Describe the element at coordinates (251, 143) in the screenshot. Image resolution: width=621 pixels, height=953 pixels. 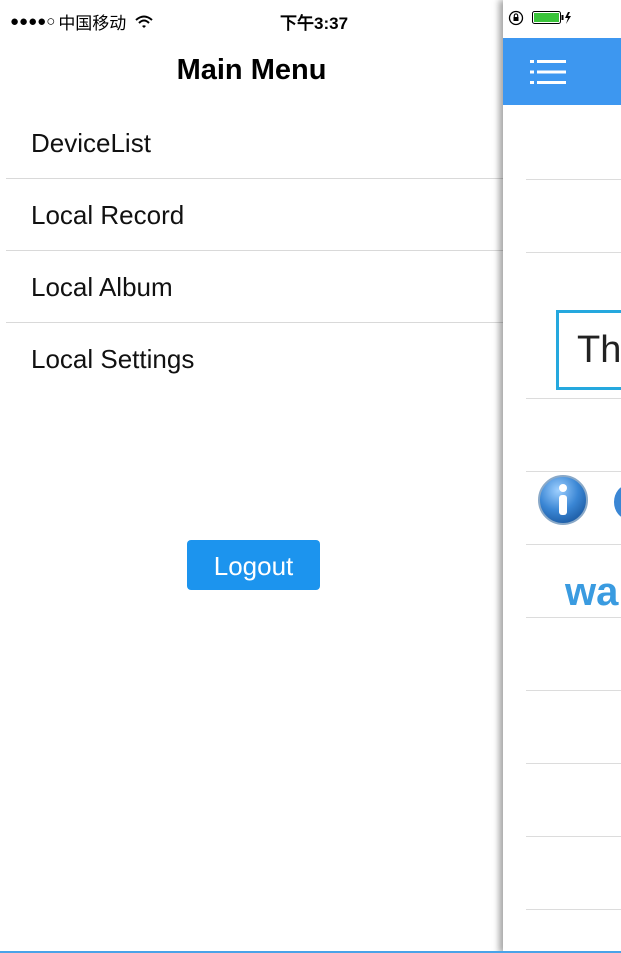
I see `menu-item-device-list: DeviceList` at that location.